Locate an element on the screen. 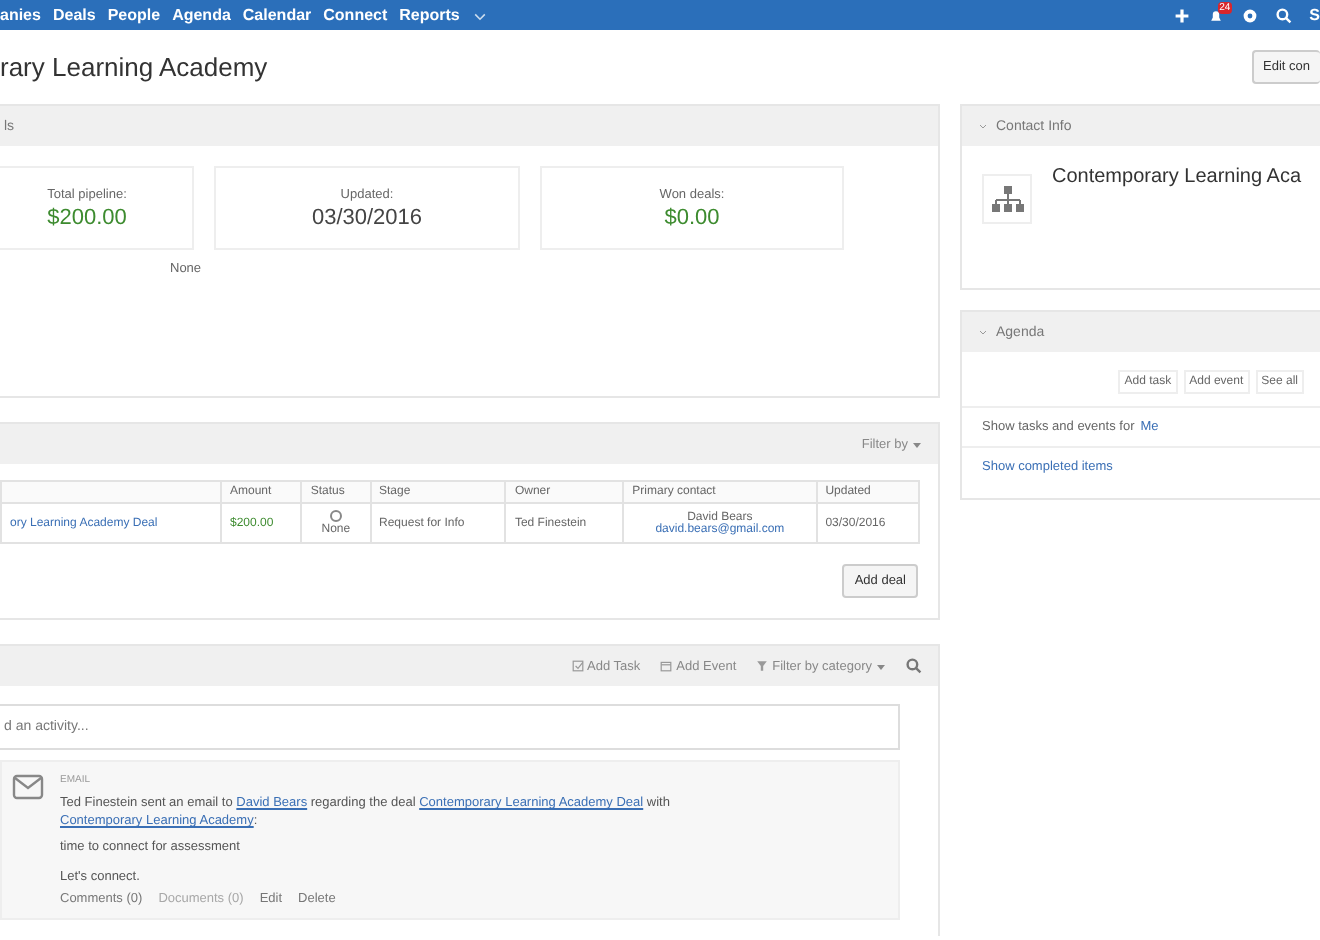  card-value: 03/30/2016 is located at coordinates (367, 217).